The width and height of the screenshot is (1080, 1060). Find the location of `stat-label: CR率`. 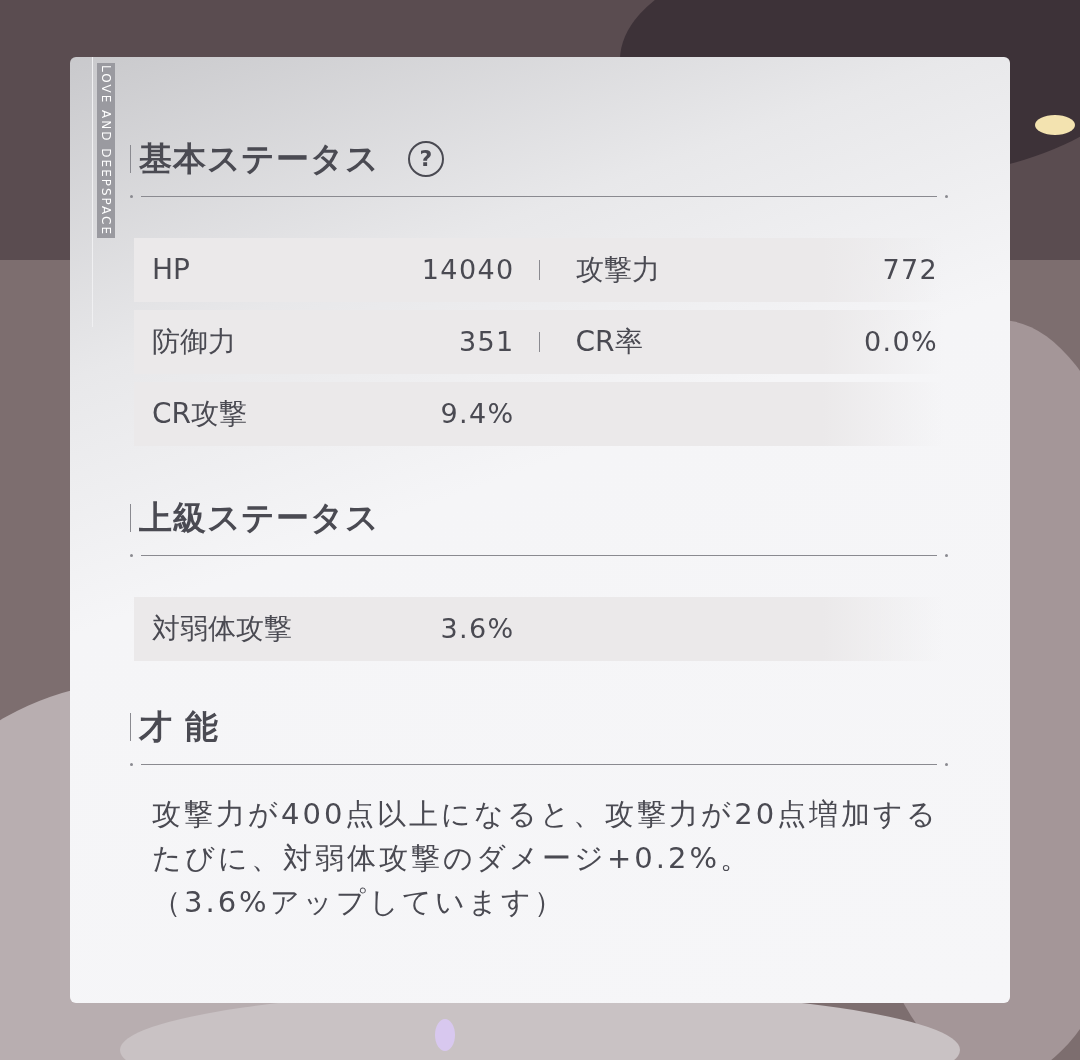

stat-label: CR率 is located at coordinates (609, 342).